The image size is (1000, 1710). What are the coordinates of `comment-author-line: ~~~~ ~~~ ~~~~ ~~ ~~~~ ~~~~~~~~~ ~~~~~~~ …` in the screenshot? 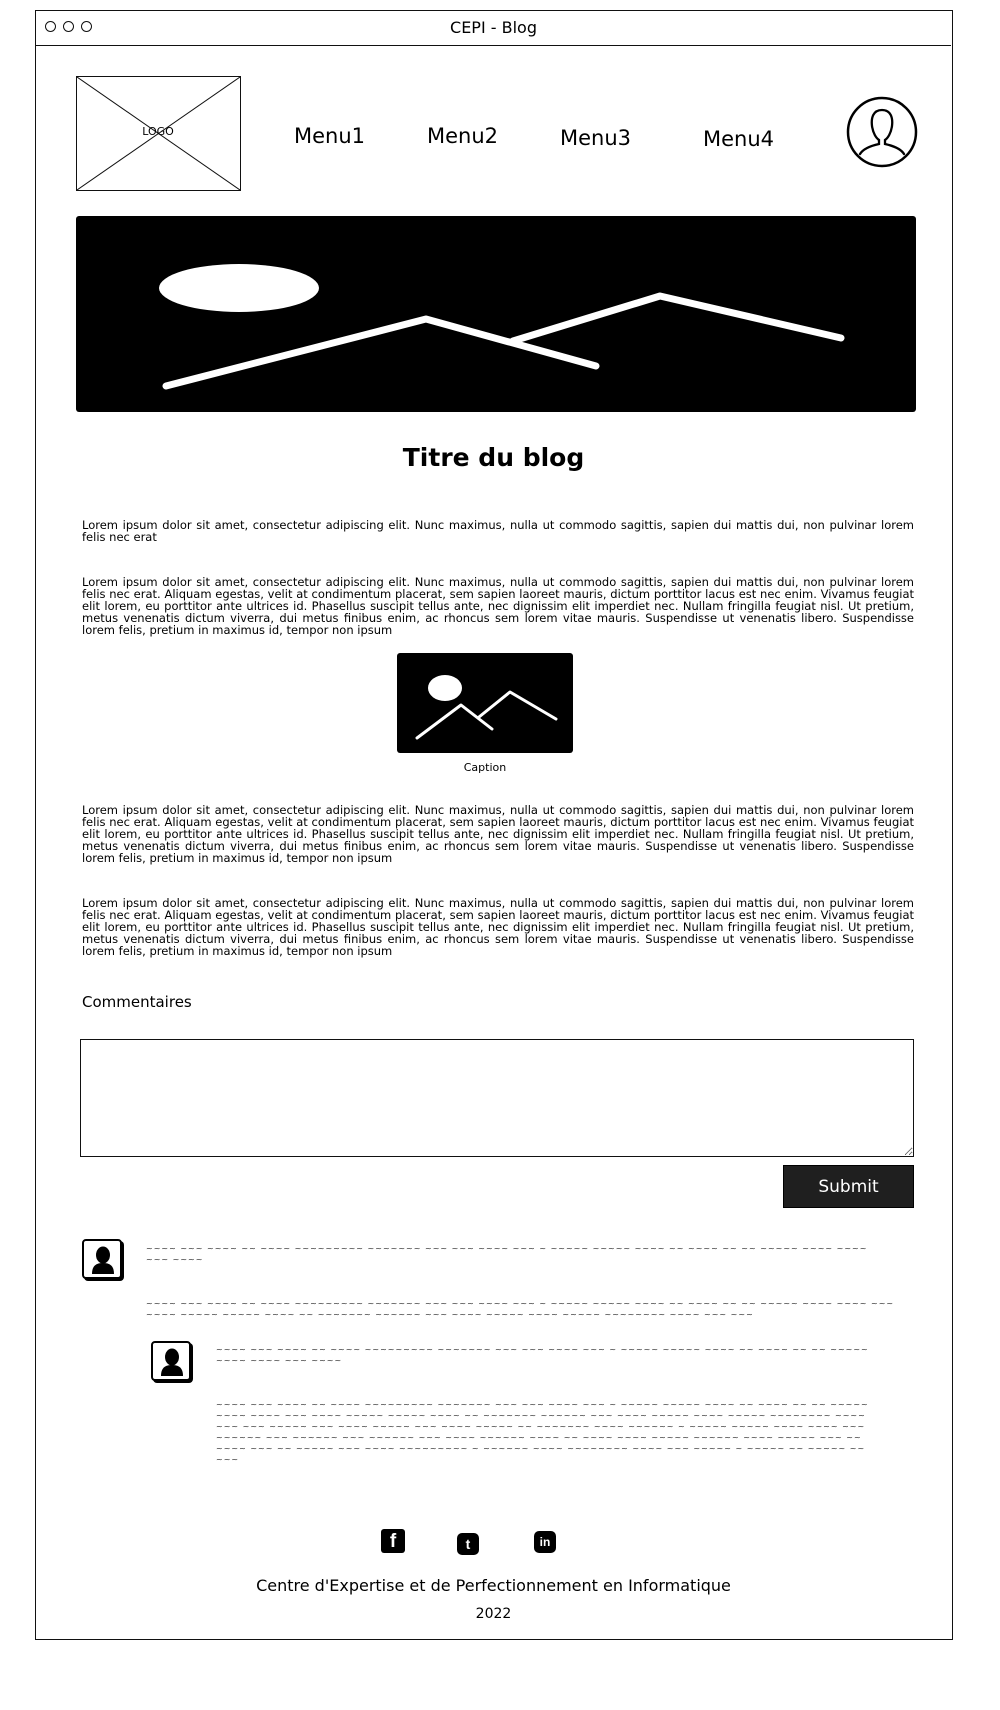 It's located at (507, 1254).